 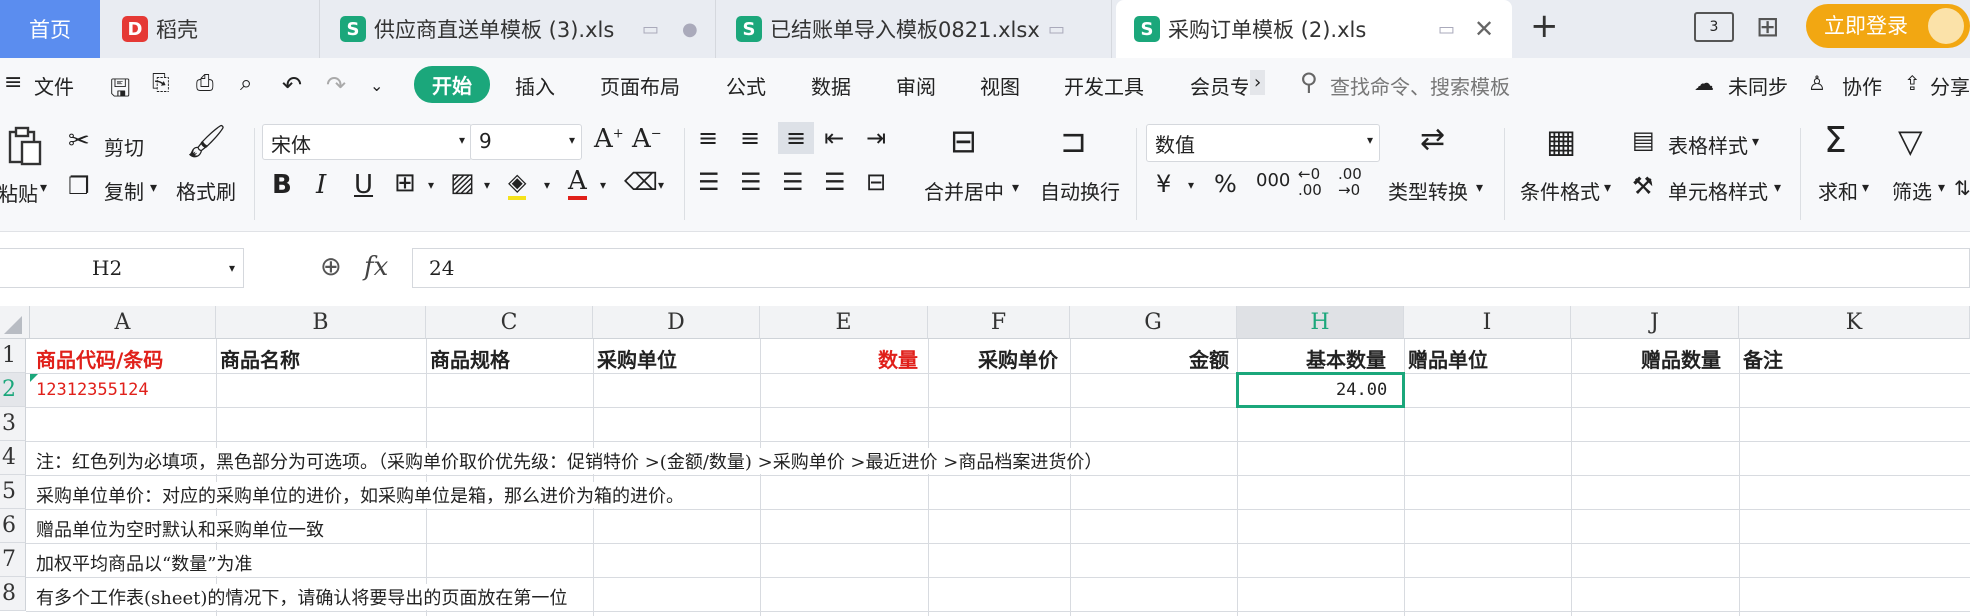 I want to click on cell-c1: 商品规格, so click(x=470, y=358).